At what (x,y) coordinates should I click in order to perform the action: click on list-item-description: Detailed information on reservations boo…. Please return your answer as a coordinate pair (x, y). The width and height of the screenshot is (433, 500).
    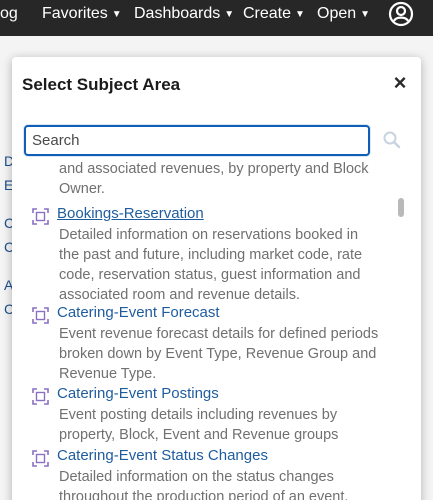
    Looking at the image, I should click on (211, 265).